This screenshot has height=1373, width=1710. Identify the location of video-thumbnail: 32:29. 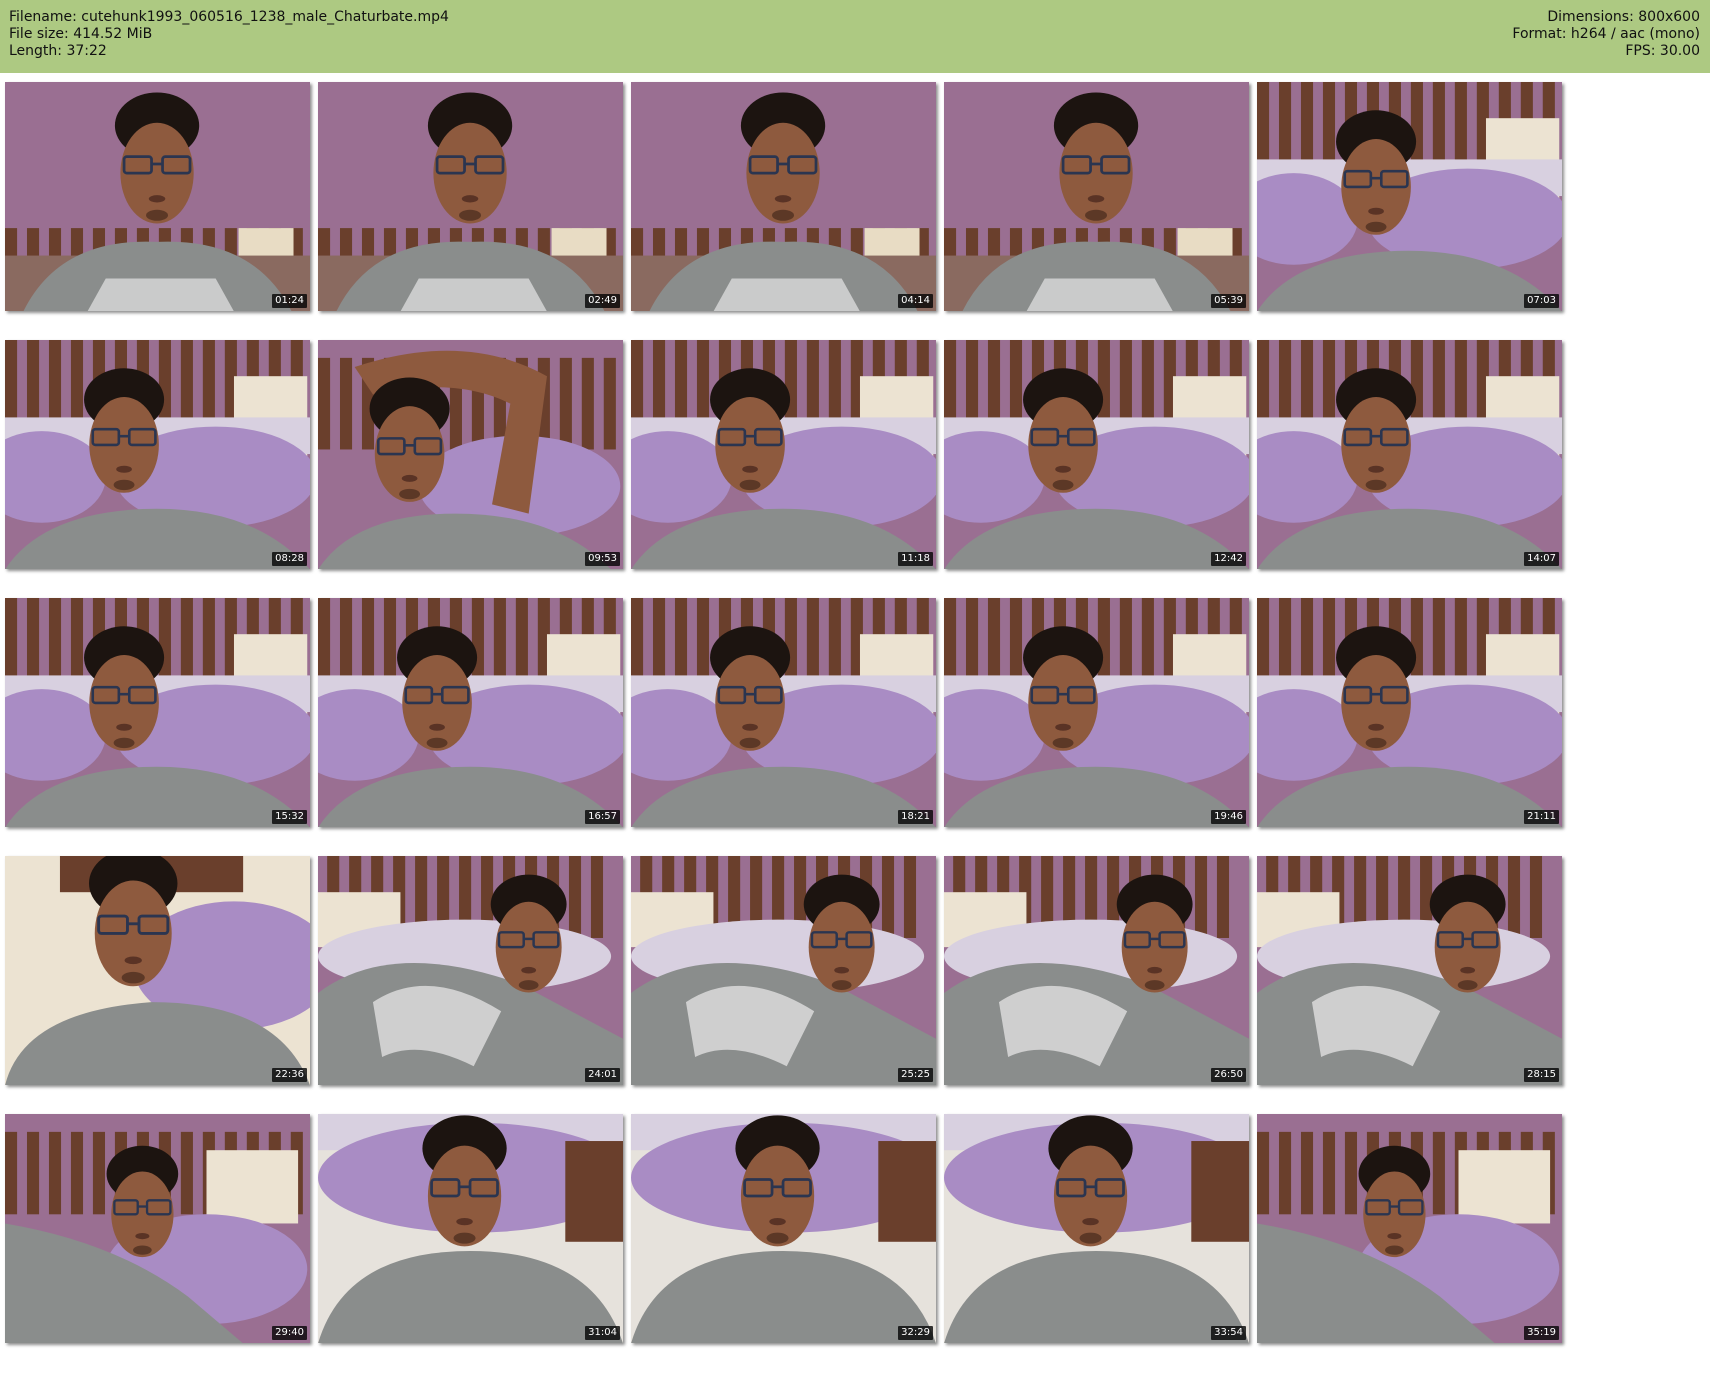
(783, 1228).